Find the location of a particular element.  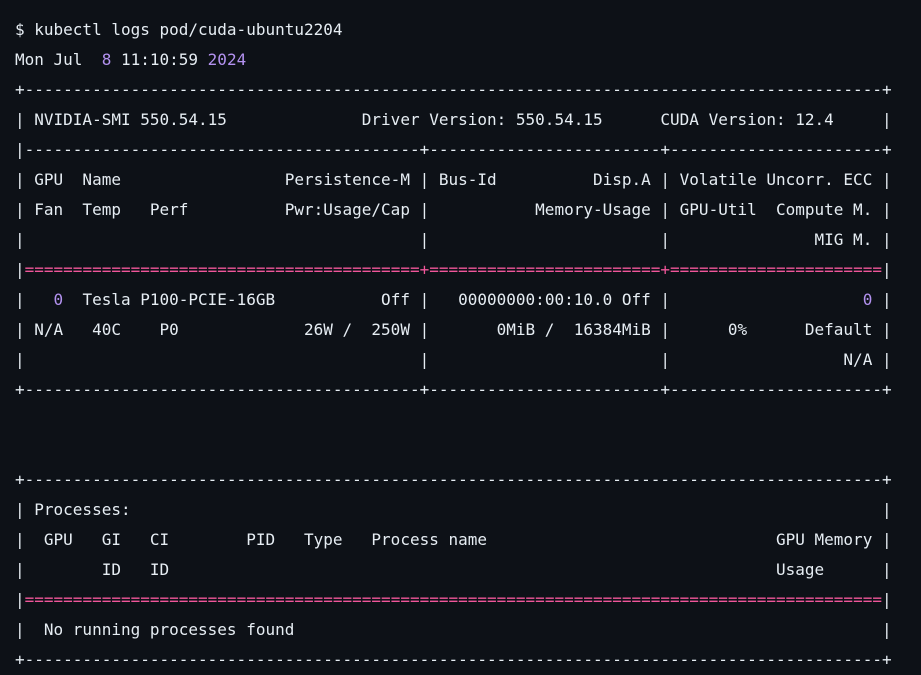

terminal-line: | ID ID Usage | is located at coordinates (465, 570).